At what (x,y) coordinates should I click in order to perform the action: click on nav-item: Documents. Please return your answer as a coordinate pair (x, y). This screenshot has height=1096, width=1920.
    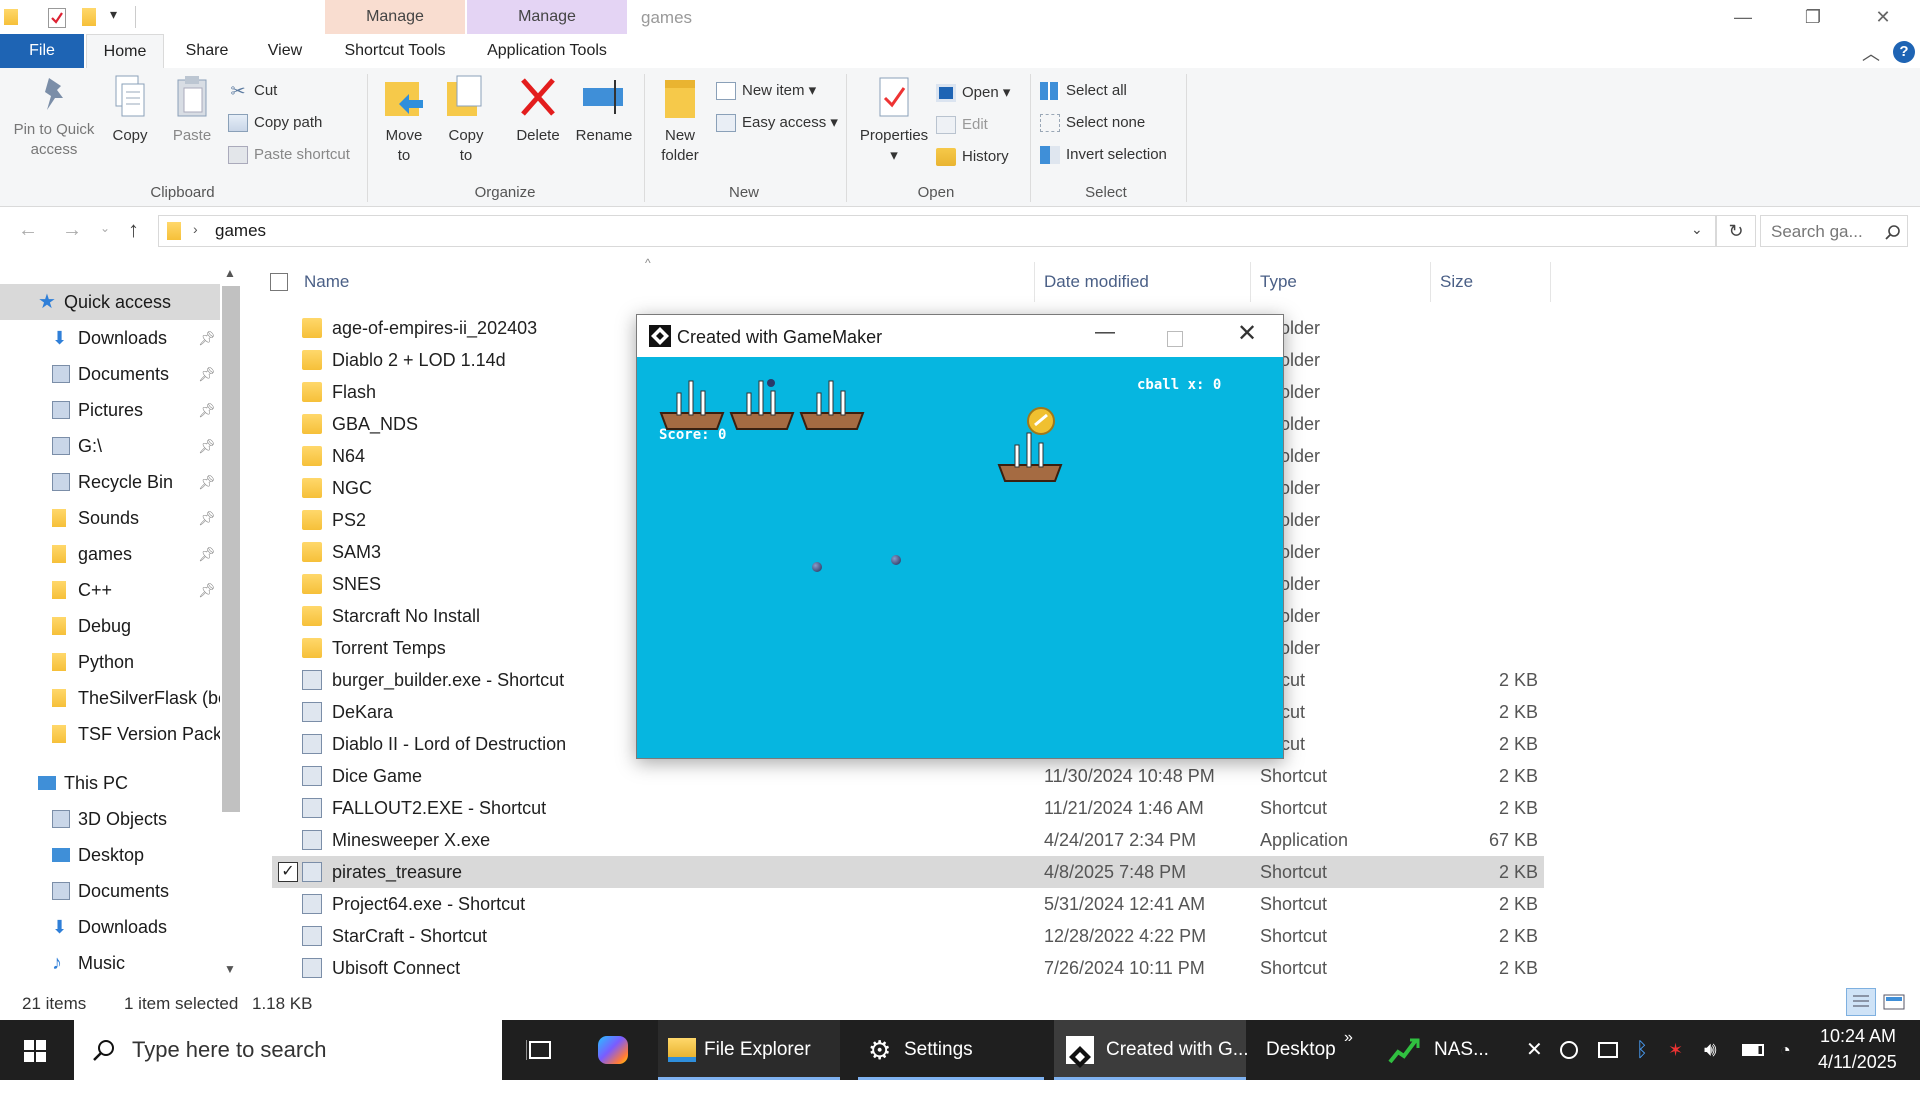
    Looking at the image, I should click on (110, 891).